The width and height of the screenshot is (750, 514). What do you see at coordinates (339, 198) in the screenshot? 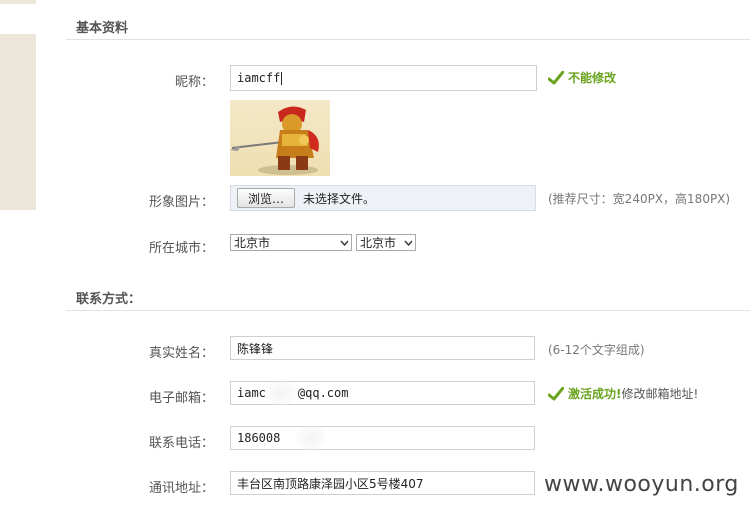
I see `file-status: 未选择文件。` at bounding box center [339, 198].